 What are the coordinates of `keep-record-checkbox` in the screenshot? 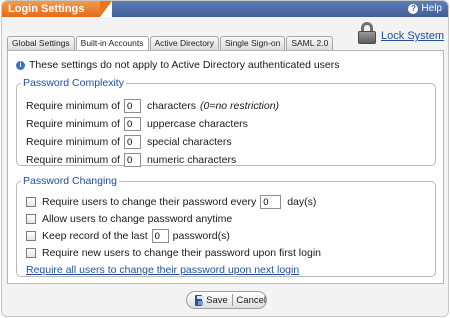 It's located at (31, 236).